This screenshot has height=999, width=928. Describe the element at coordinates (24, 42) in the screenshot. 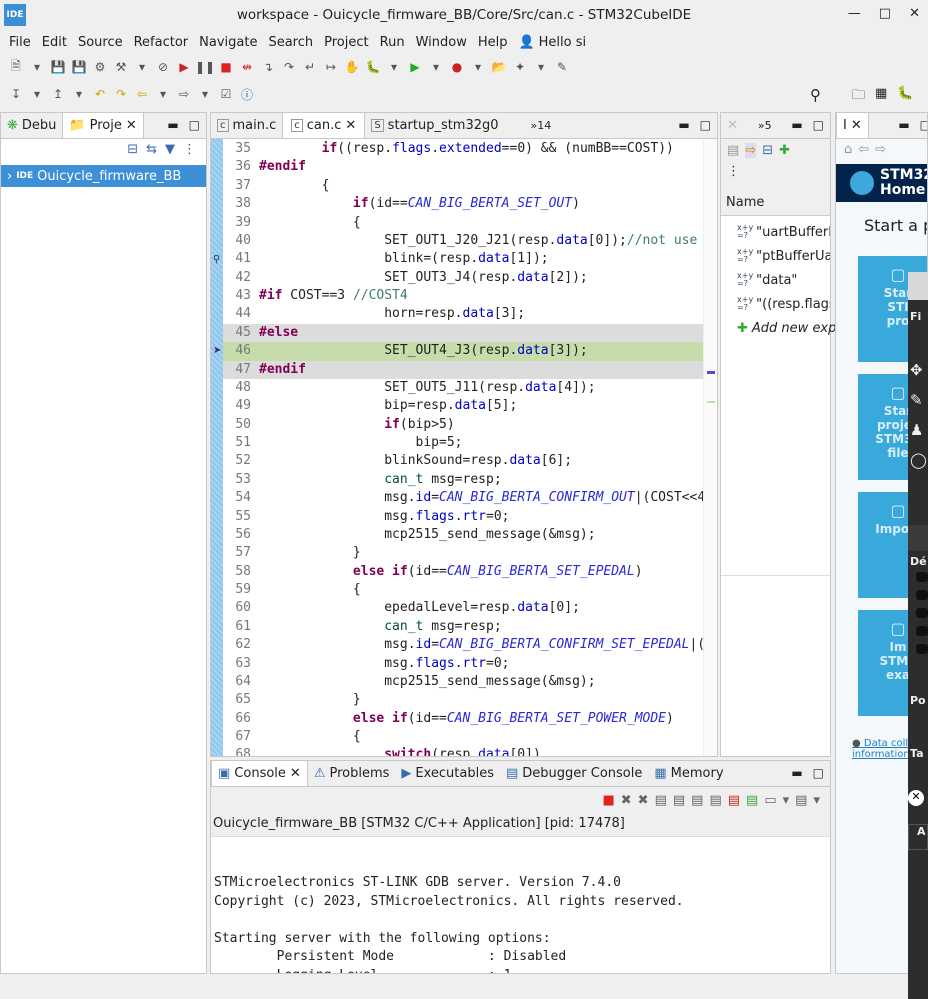

I see `menu-file: File` at that location.